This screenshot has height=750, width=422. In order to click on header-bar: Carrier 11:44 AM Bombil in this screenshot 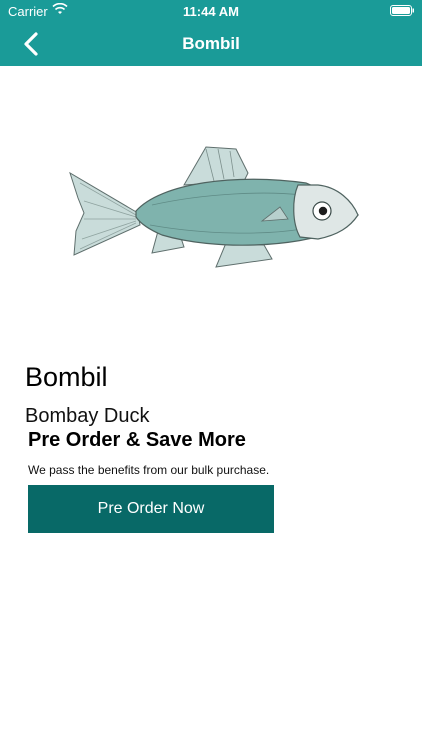, I will do `click(211, 33)`.